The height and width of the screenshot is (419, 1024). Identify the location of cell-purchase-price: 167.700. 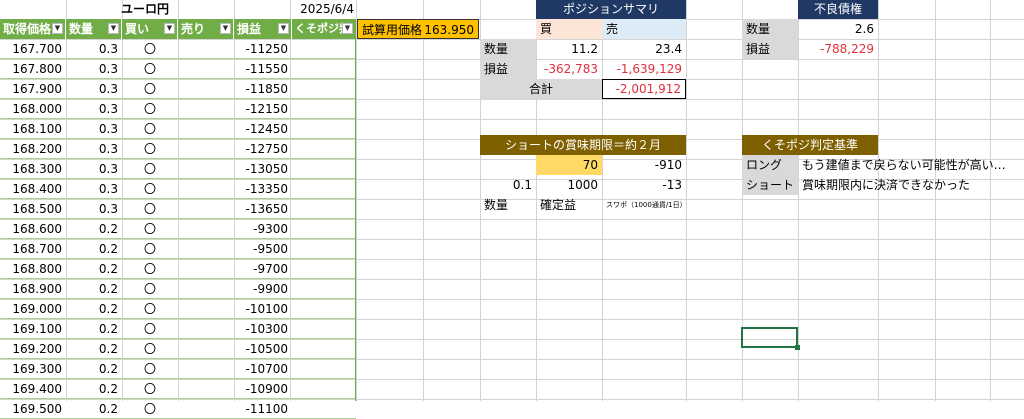
(33, 49).